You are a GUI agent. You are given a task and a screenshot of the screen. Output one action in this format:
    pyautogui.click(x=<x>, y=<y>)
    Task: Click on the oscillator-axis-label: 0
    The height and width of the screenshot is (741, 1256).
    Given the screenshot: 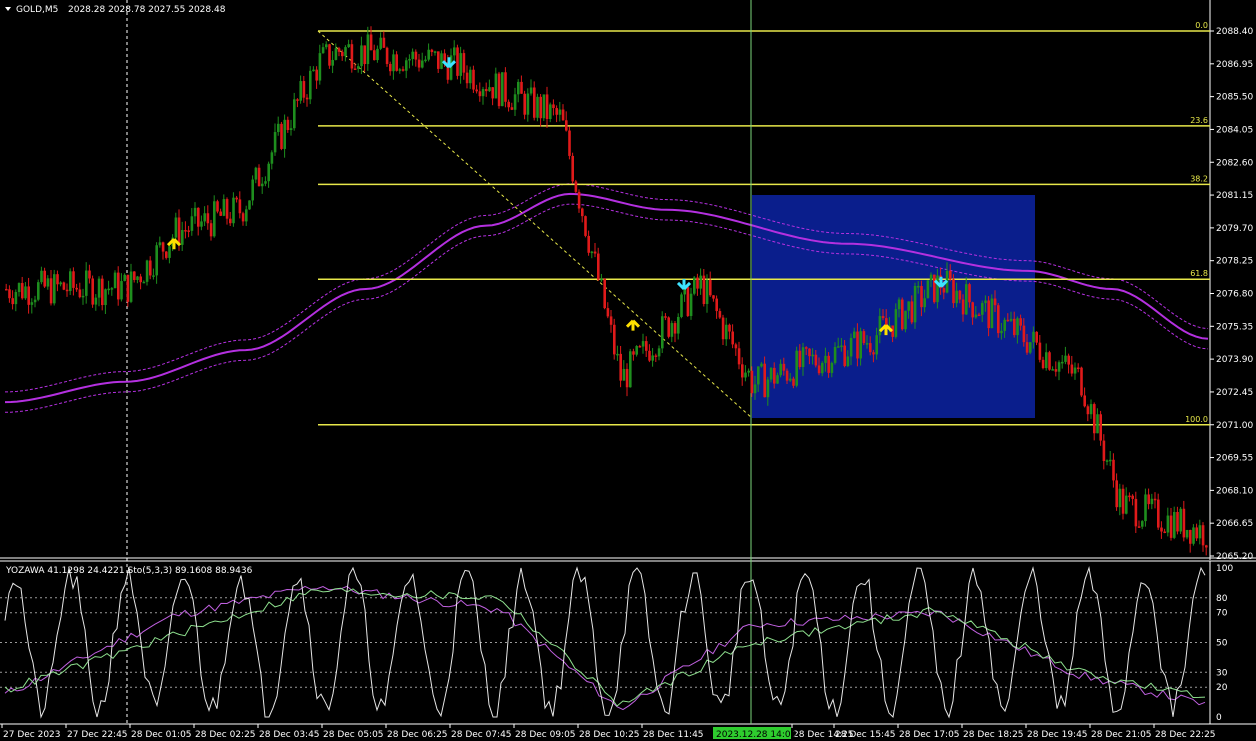 What is the action you would take?
    pyautogui.click(x=1219, y=718)
    